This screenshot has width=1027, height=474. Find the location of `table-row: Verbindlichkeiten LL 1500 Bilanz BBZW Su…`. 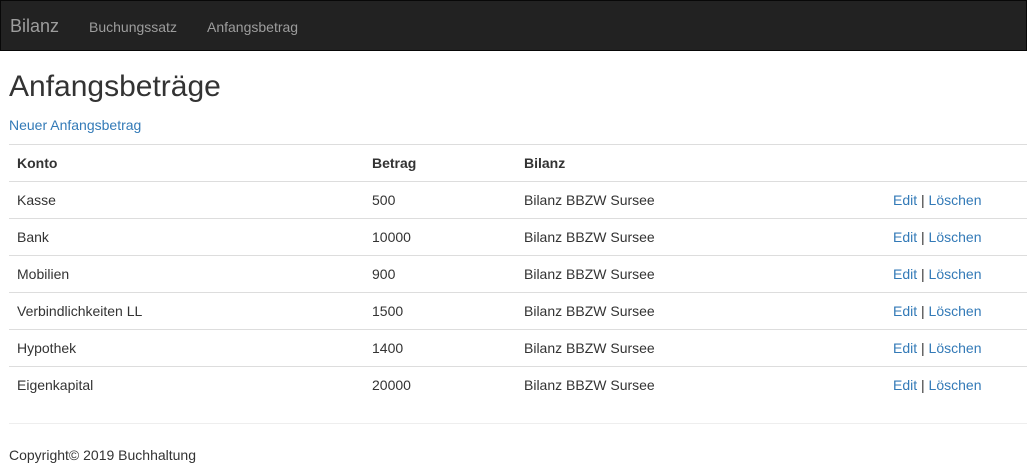

table-row: Verbindlichkeiten LL 1500 Bilanz BBZW Su… is located at coordinates (518, 311).